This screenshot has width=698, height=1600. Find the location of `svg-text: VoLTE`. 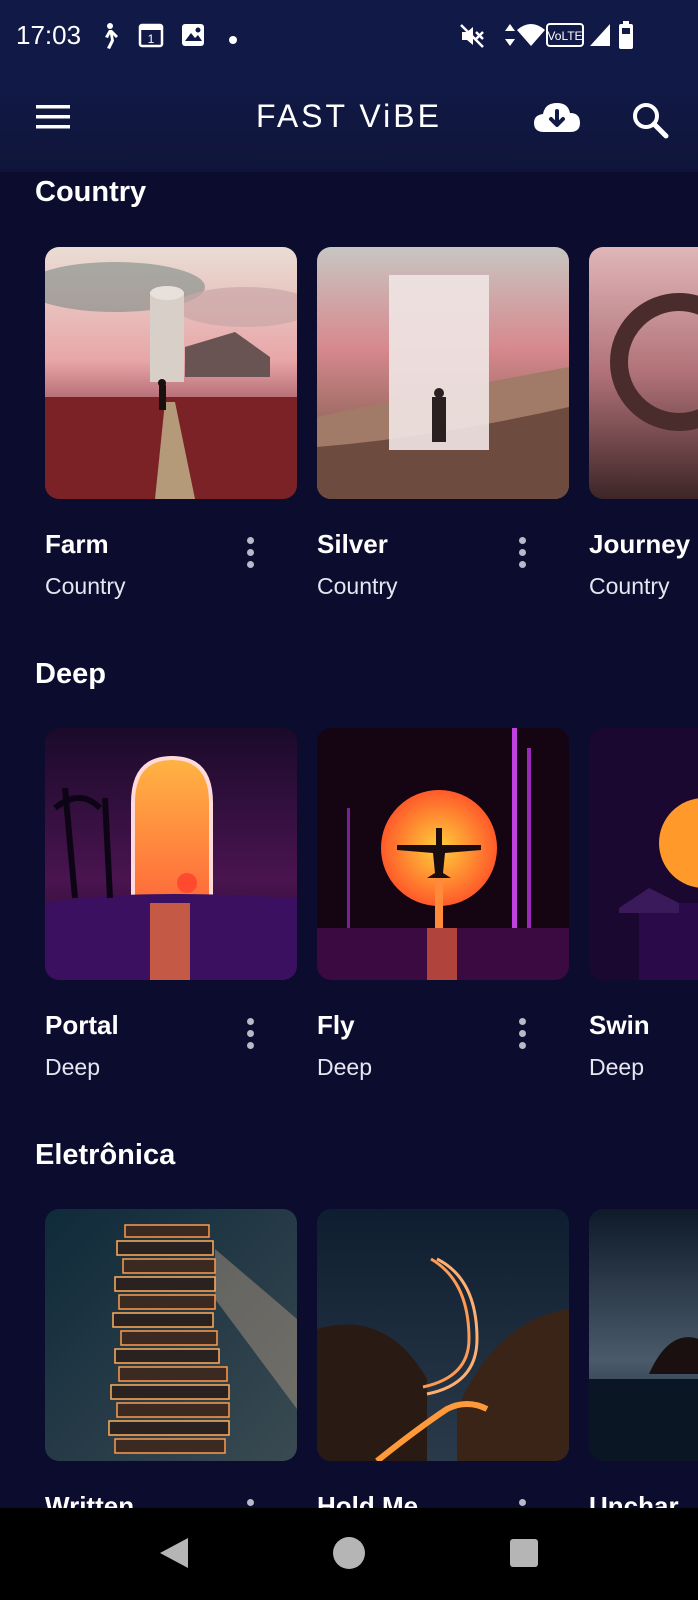

svg-text: VoLTE is located at coordinates (564, 36).